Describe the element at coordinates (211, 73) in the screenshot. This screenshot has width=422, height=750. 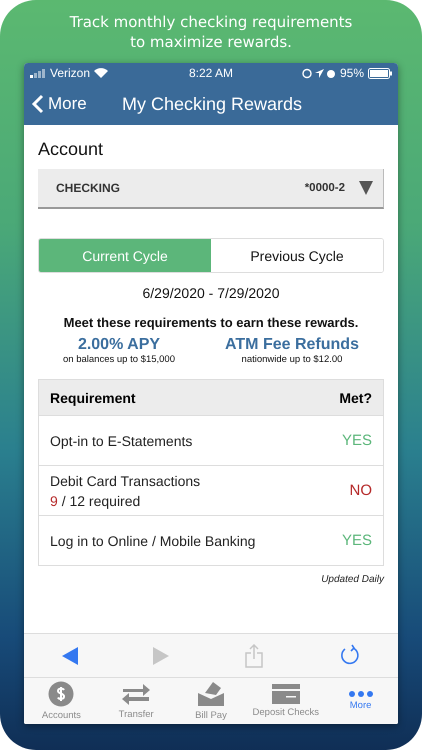
I see `clock-time: 8:22 AM` at that location.